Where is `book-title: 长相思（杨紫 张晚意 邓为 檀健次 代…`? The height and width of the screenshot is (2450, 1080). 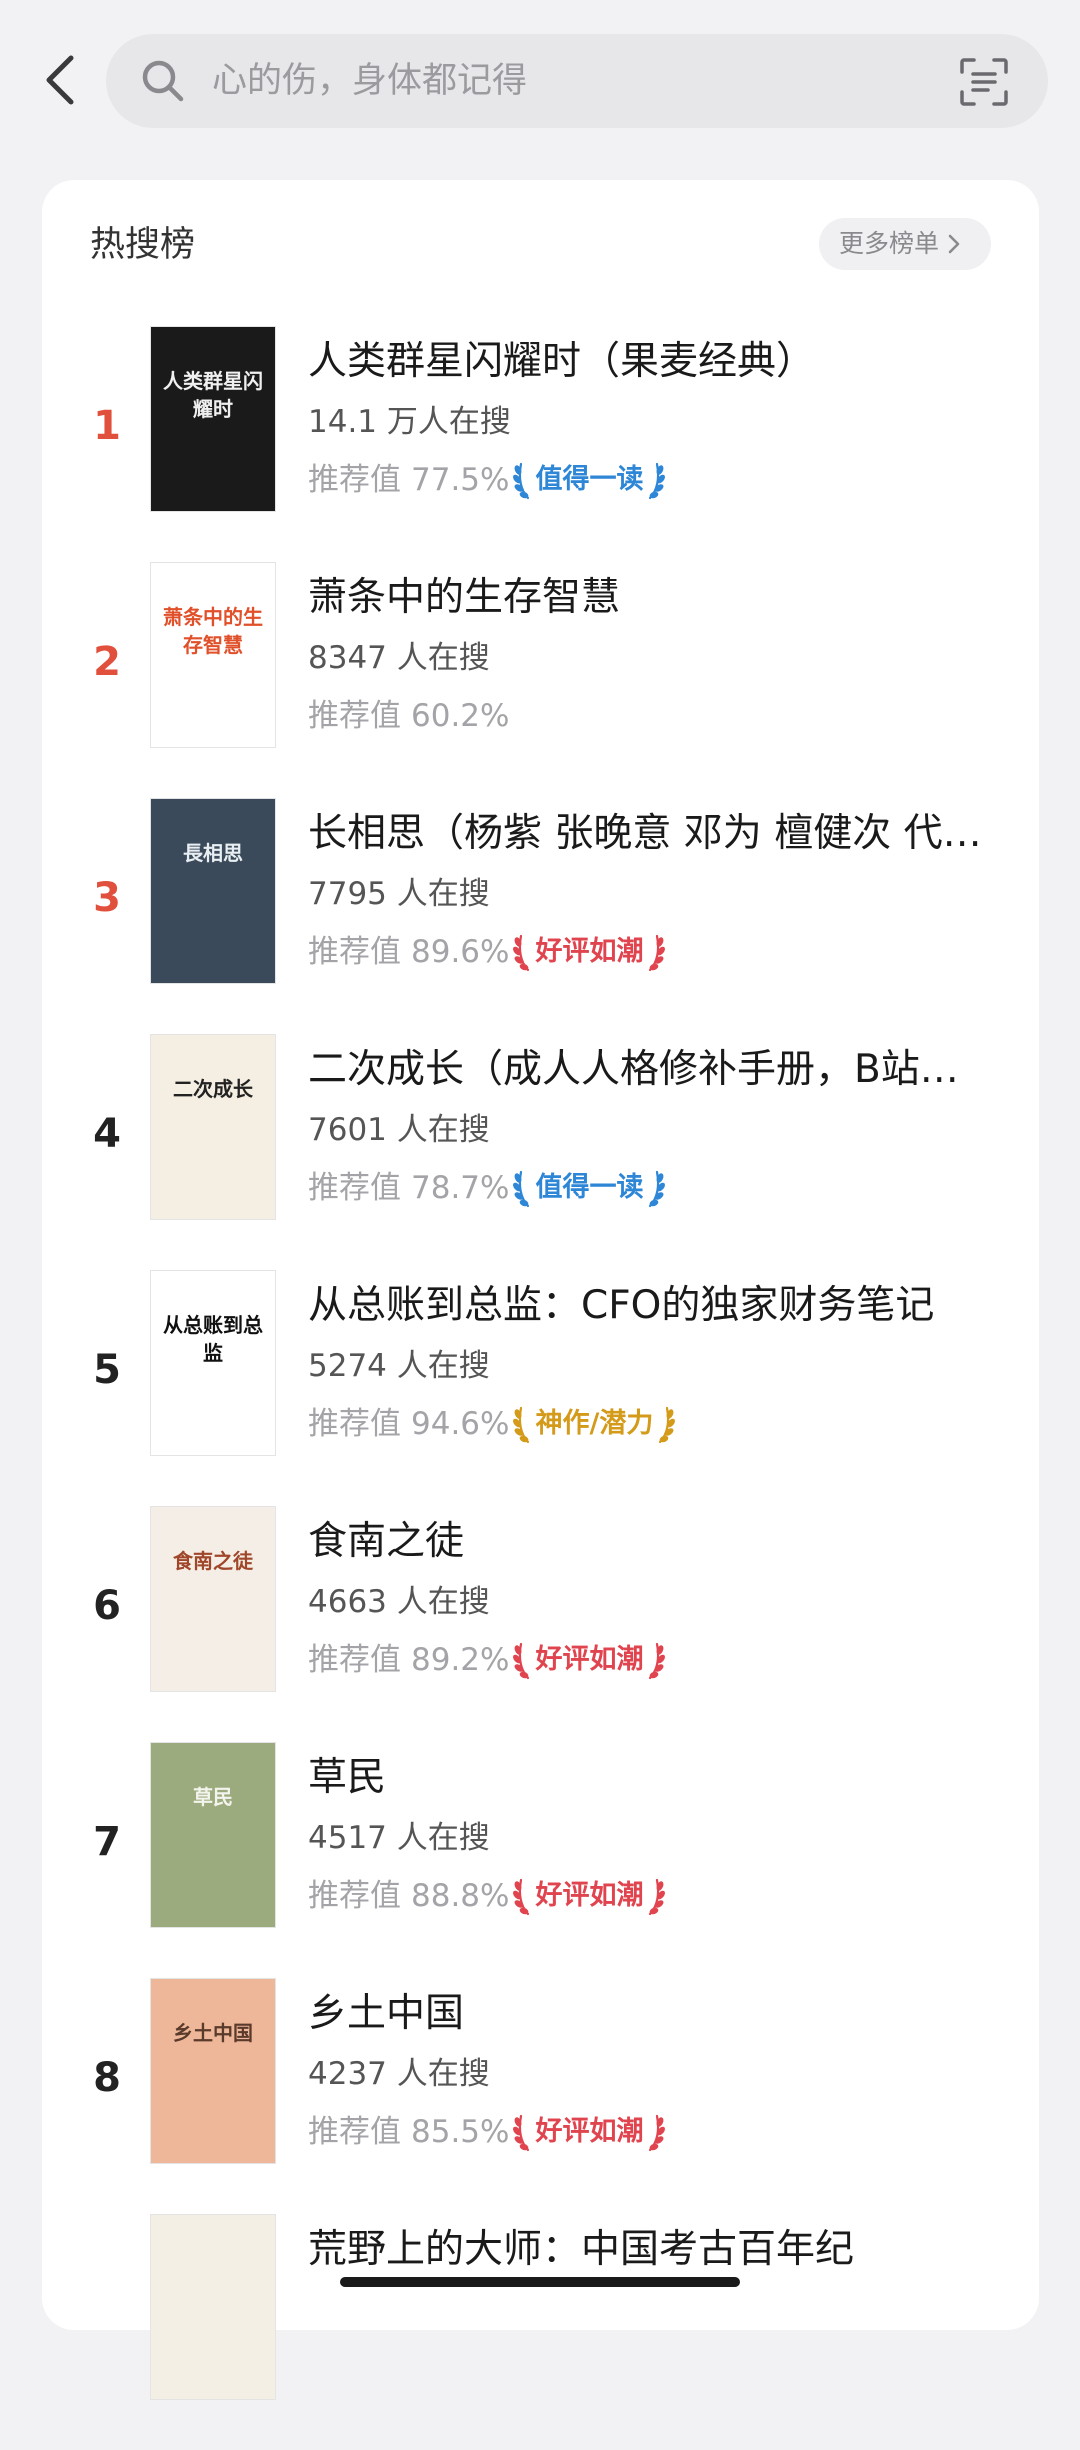 book-title: 长相思（杨紫 张晚意 邓为 檀健次 代… is located at coordinates (658, 834).